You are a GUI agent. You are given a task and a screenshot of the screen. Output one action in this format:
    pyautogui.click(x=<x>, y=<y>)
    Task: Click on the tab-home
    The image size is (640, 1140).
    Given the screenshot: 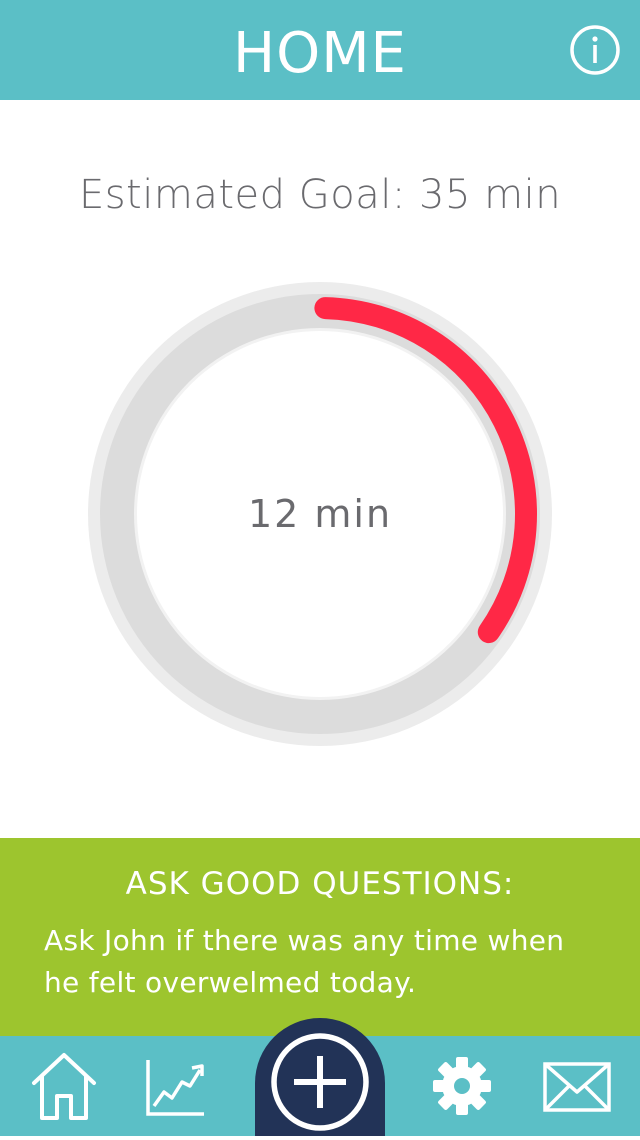 What is the action you would take?
    pyautogui.click(x=64, y=1086)
    